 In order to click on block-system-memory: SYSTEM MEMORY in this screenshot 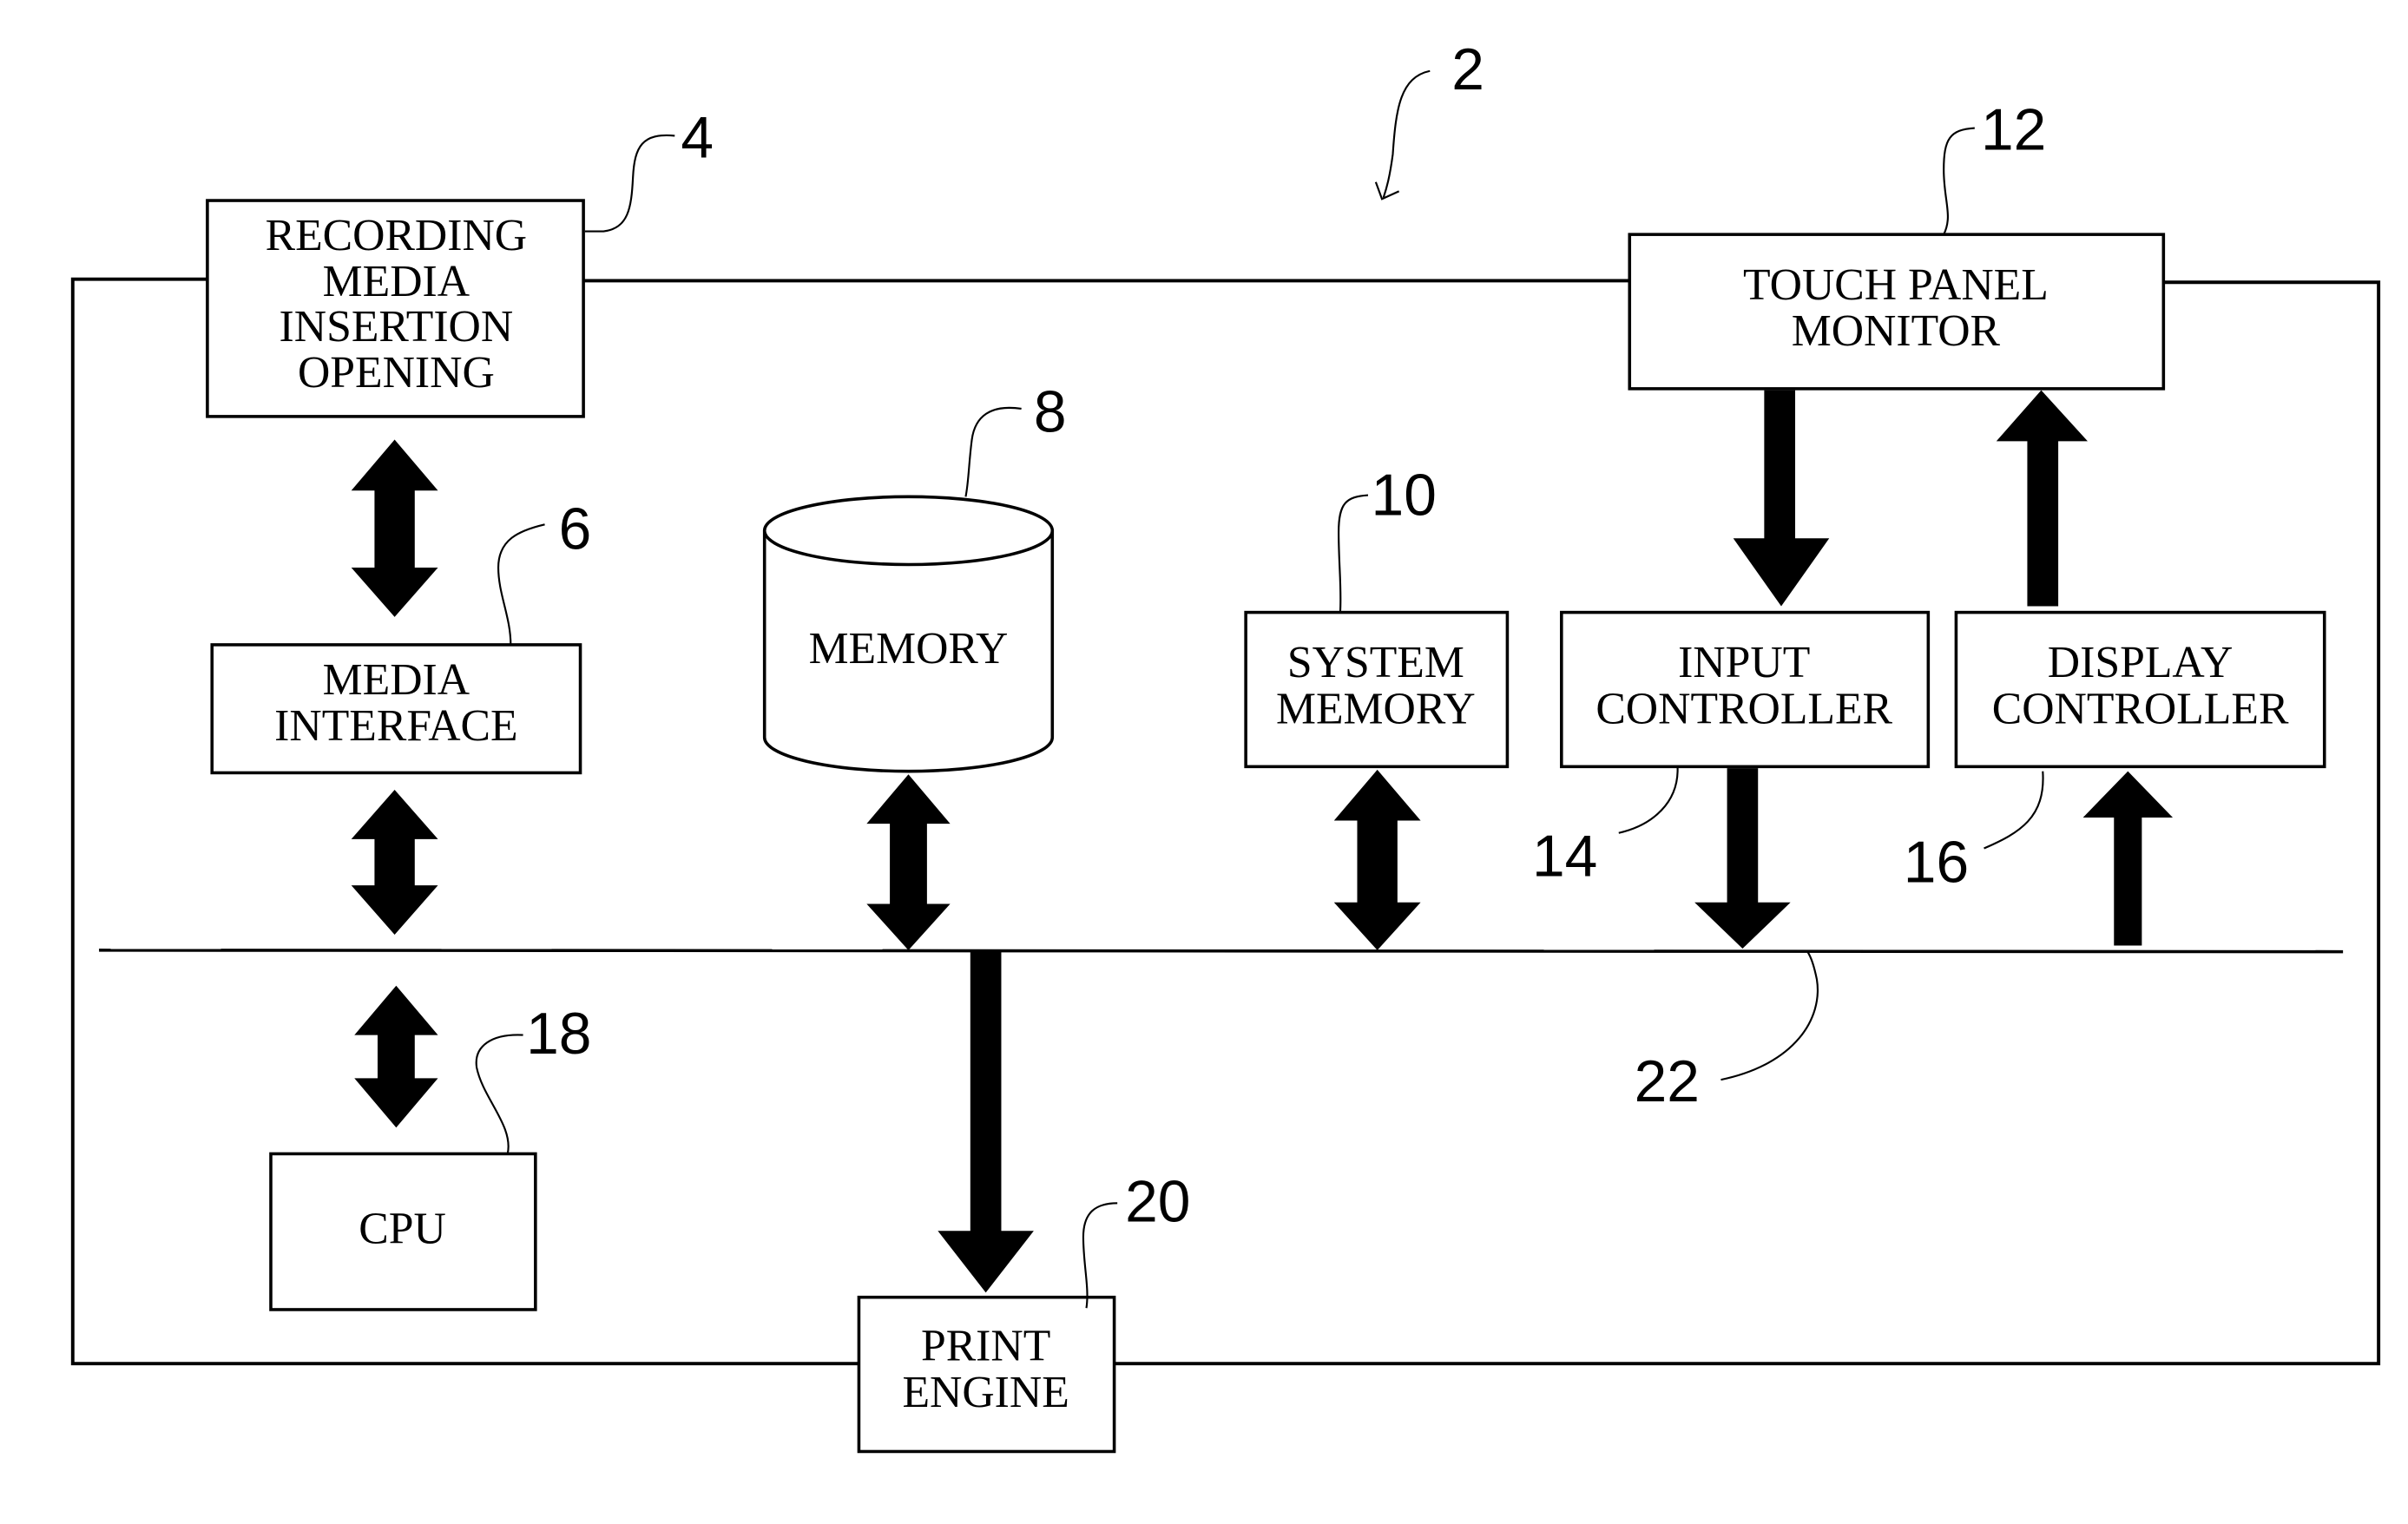, I will do `click(1377, 689)`.